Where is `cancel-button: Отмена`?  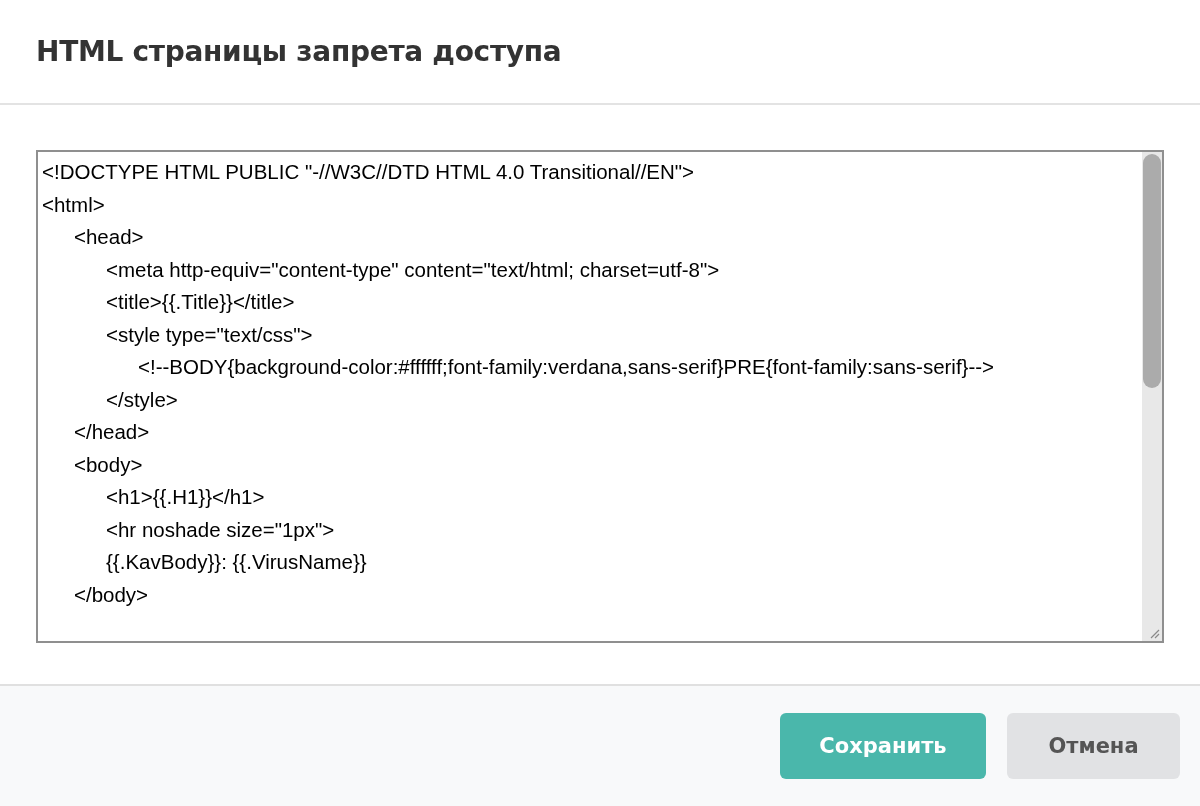
cancel-button: Отмена is located at coordinates (1093, 746).